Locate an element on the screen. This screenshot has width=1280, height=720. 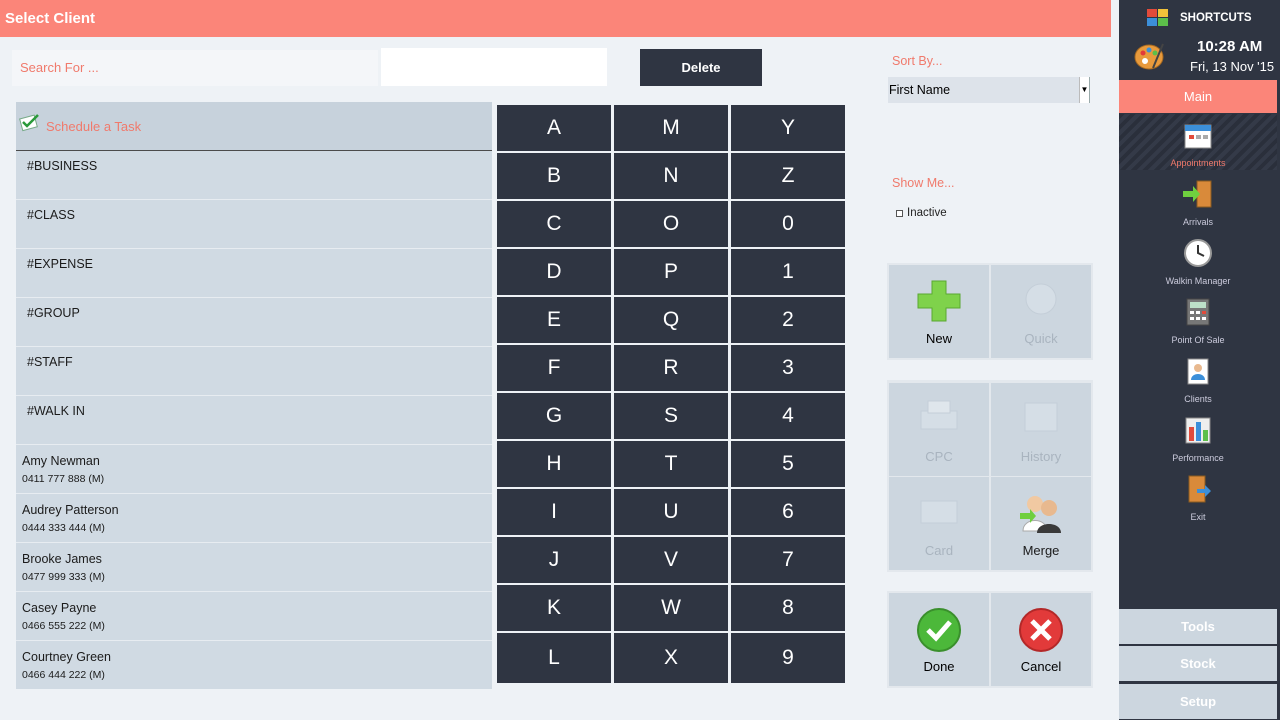
key-w: W is located at coordinates (671, 608).